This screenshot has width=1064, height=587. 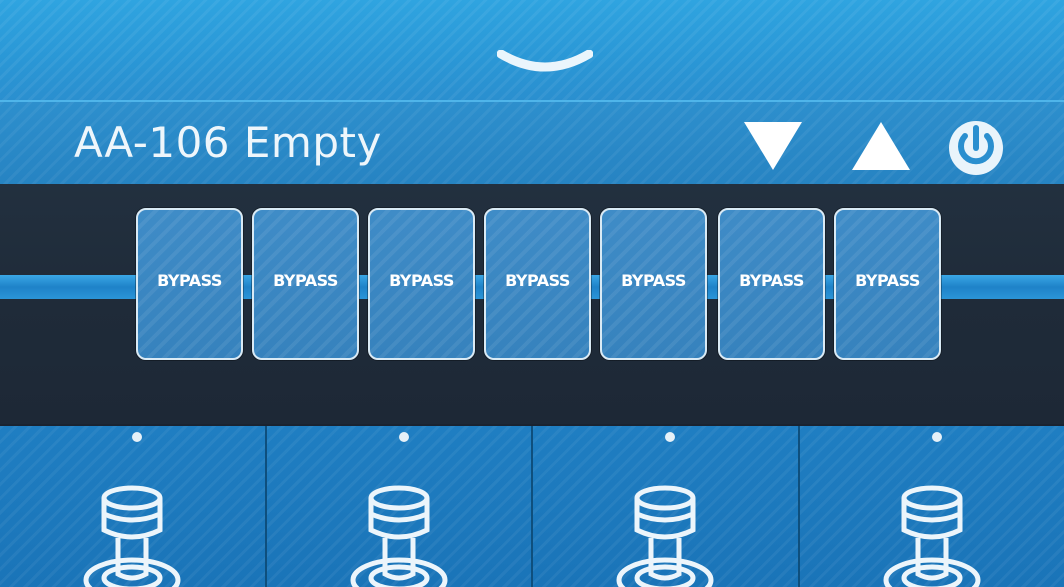 What do you see at coordinates (773, 145) in the screenshot?
I see `triangle-down-icon` at bounding box center [773, 145].